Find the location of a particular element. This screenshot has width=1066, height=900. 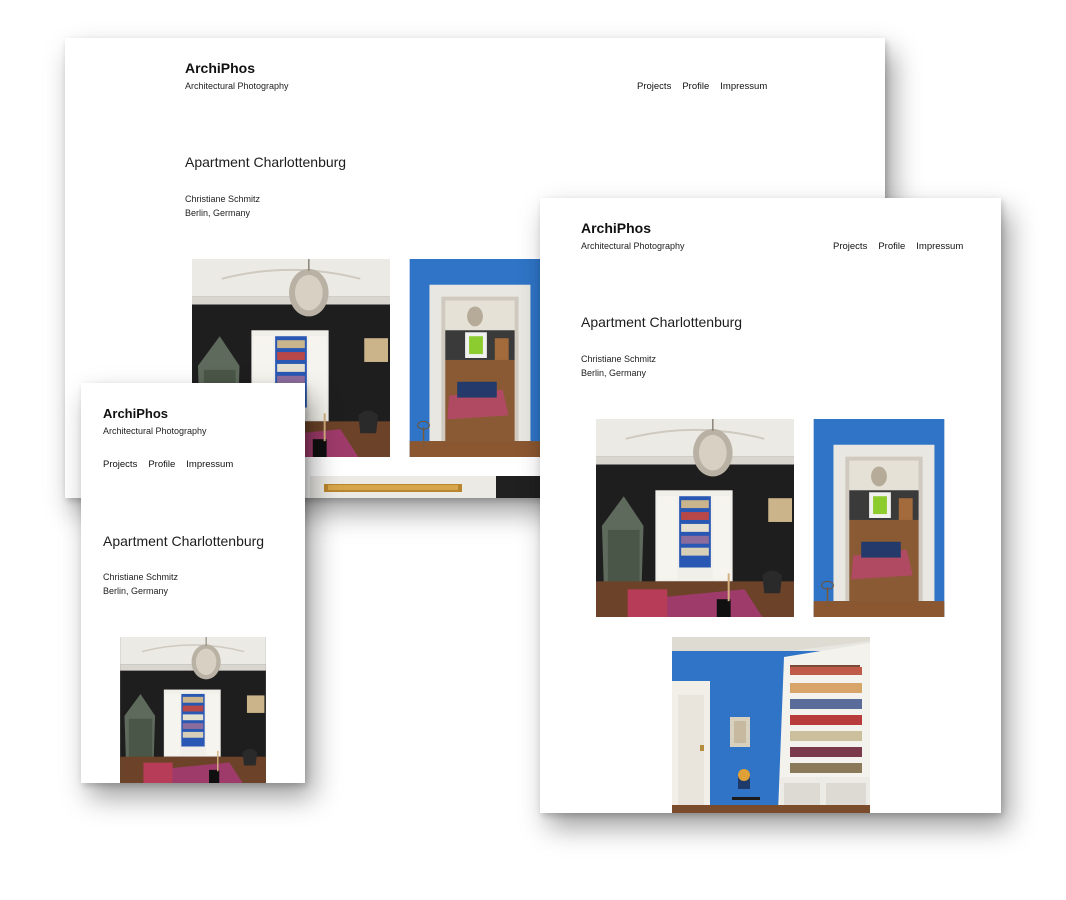

project-photo-blue-library is located at coordinates (771, 725).